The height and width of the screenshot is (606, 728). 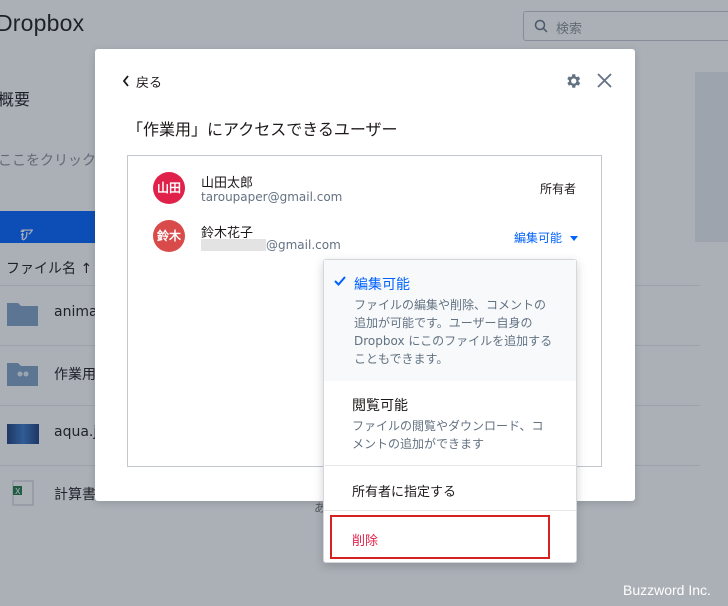 What do you see at coordinates (365, 539) in the screenshot?
I see `menu-item-remove: 削除` at bounding box center [365, 539].